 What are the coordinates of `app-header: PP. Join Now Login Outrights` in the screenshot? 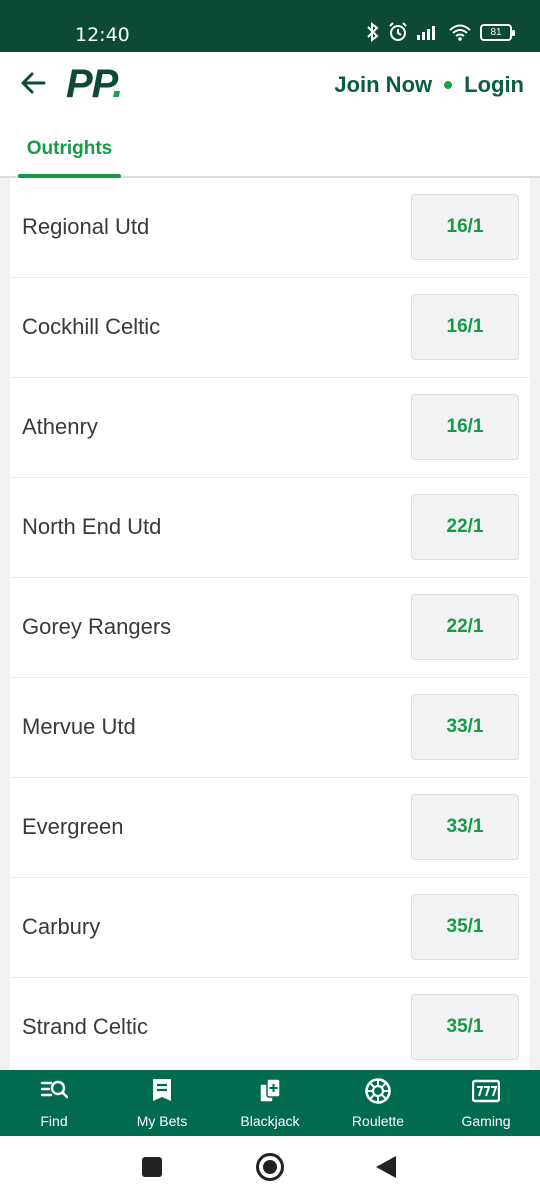 It's located at (270, 115).